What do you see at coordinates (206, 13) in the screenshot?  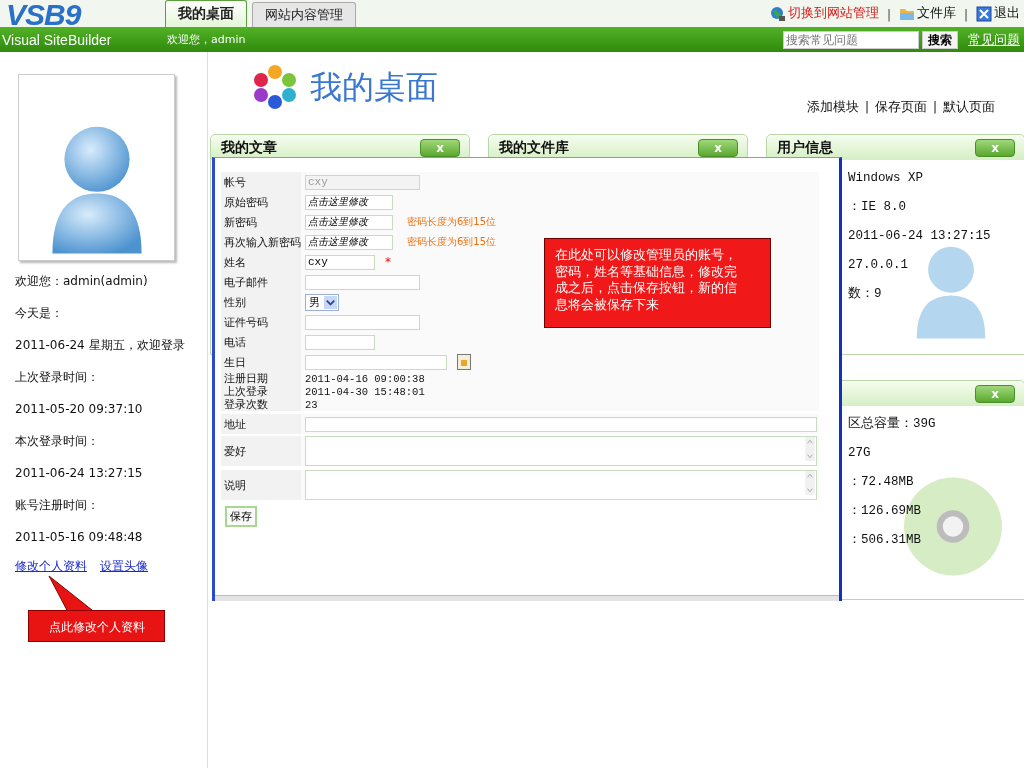 I see `tab: 我的桌面` at bounding box center [206, 13].